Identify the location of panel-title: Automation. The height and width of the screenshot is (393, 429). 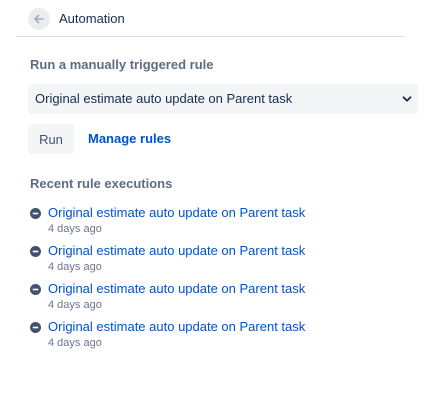
(92, 18).